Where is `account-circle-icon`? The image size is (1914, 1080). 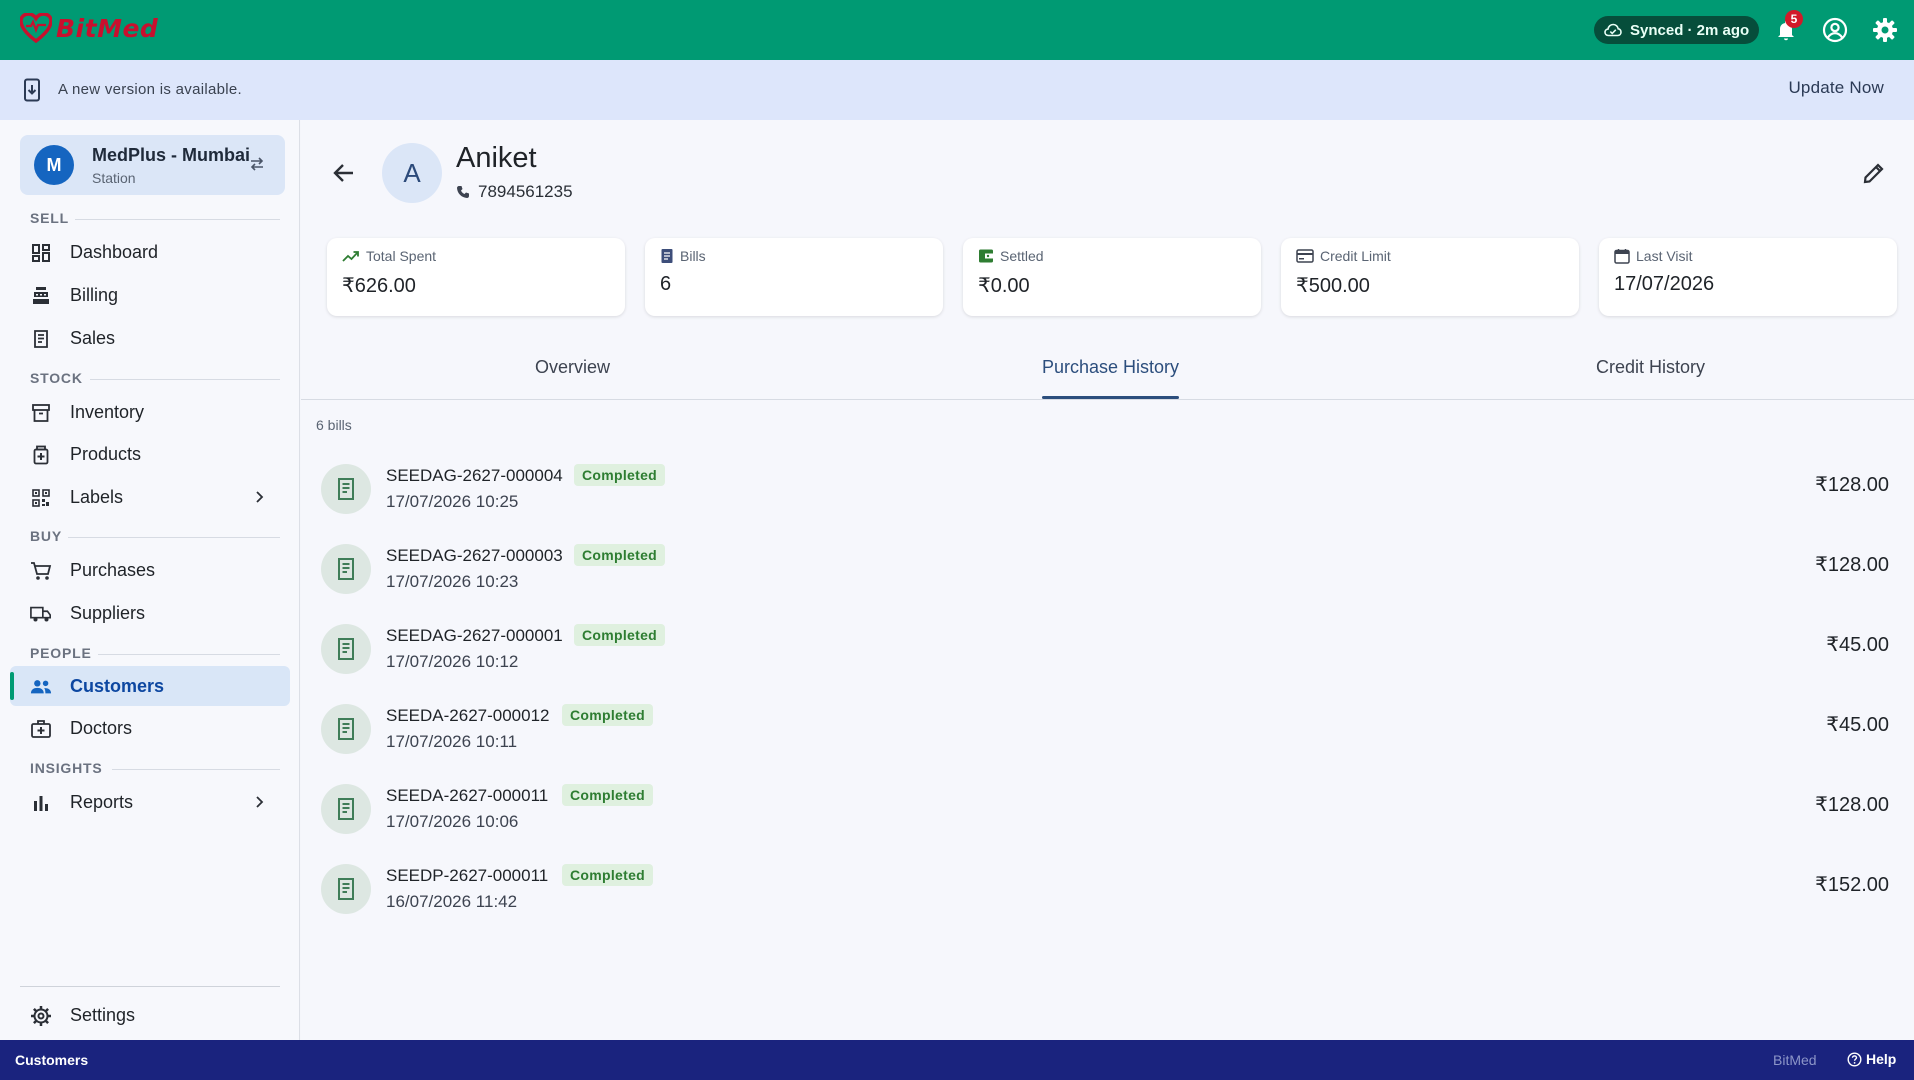 account-circle-icon is located at coordinates (1835, 30).